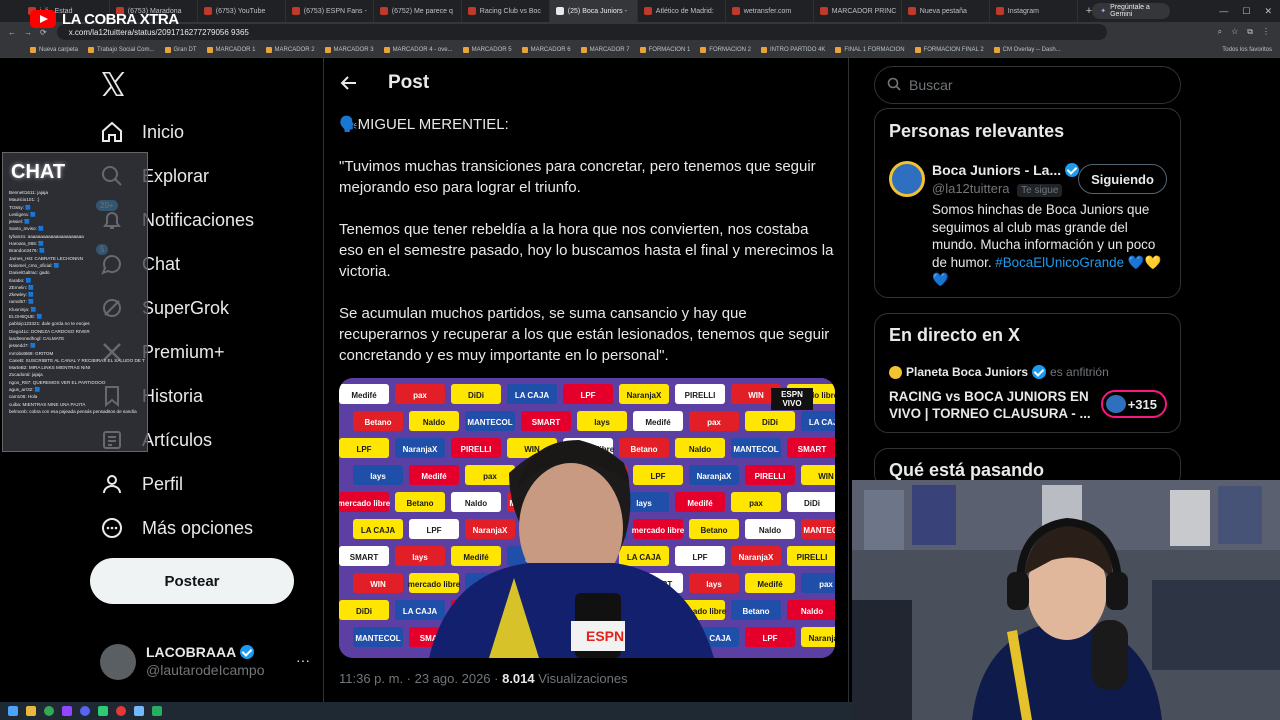 This screenshot has width=1280, height=720. I want to click on nav-item-perfil: Perfil, so click(141, 484).